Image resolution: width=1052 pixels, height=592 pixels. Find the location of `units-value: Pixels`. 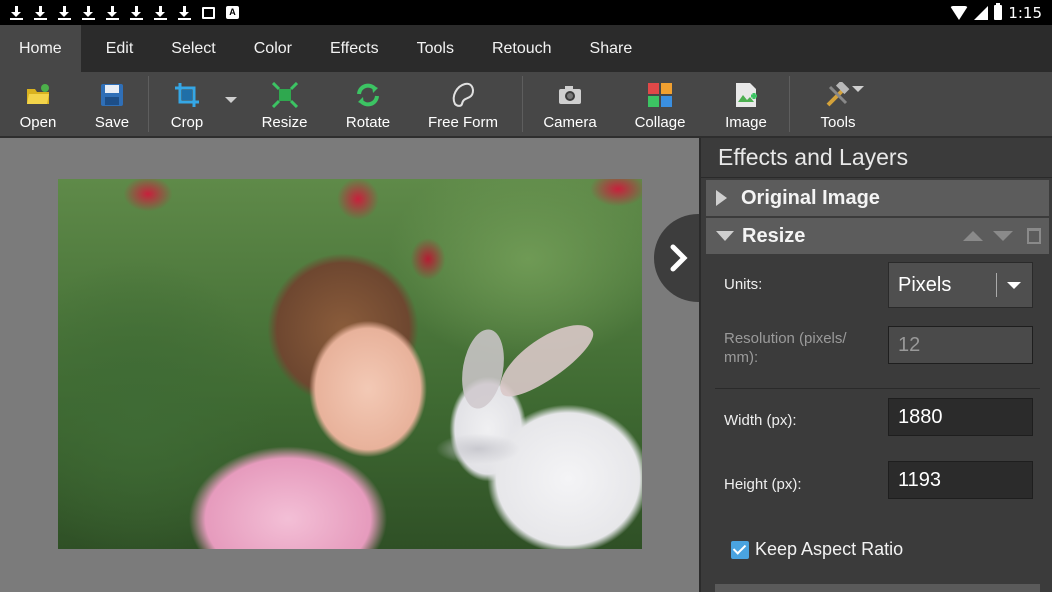

units-value: Pixels is located at coordinates (925, 284).